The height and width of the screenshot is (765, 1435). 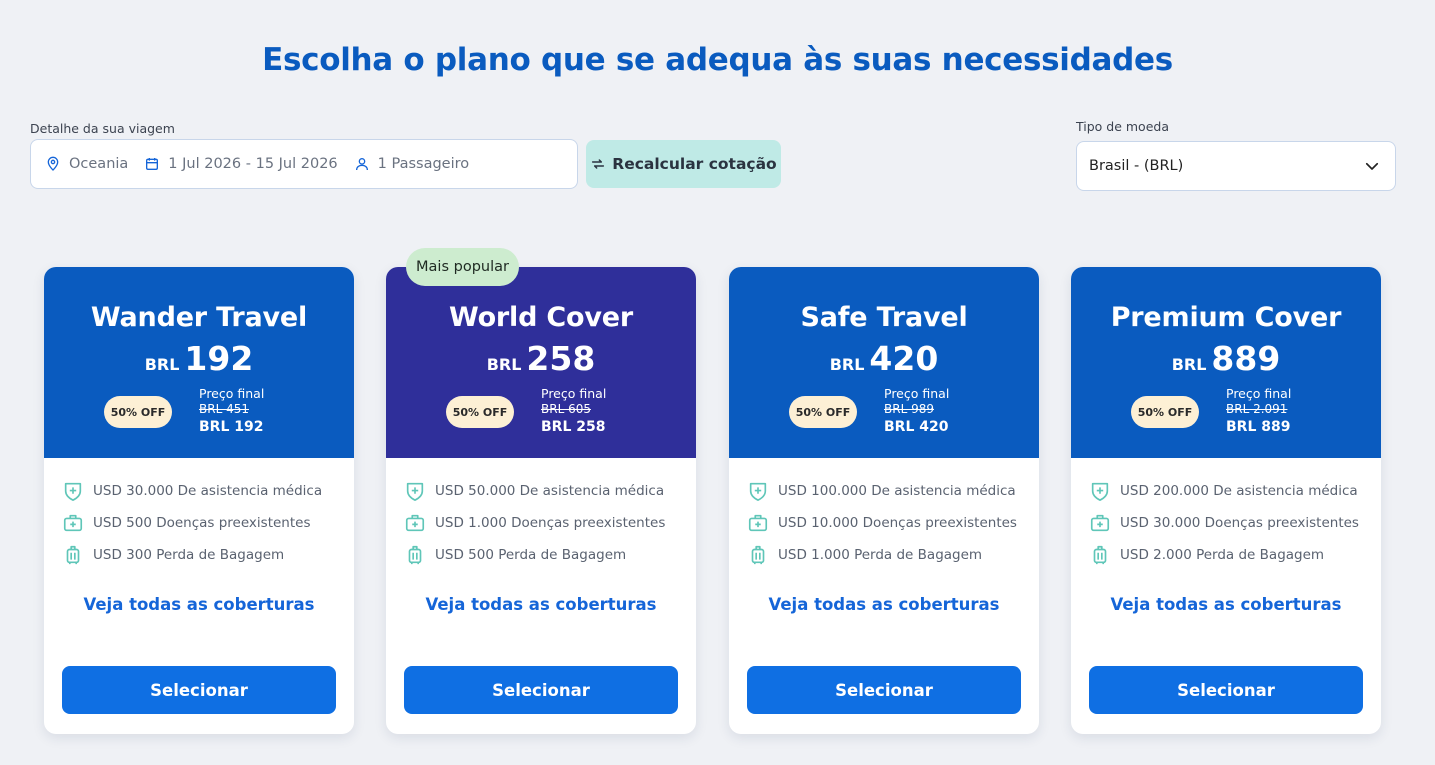 I want to click on refresh-icon, so click(x=598, y=164).